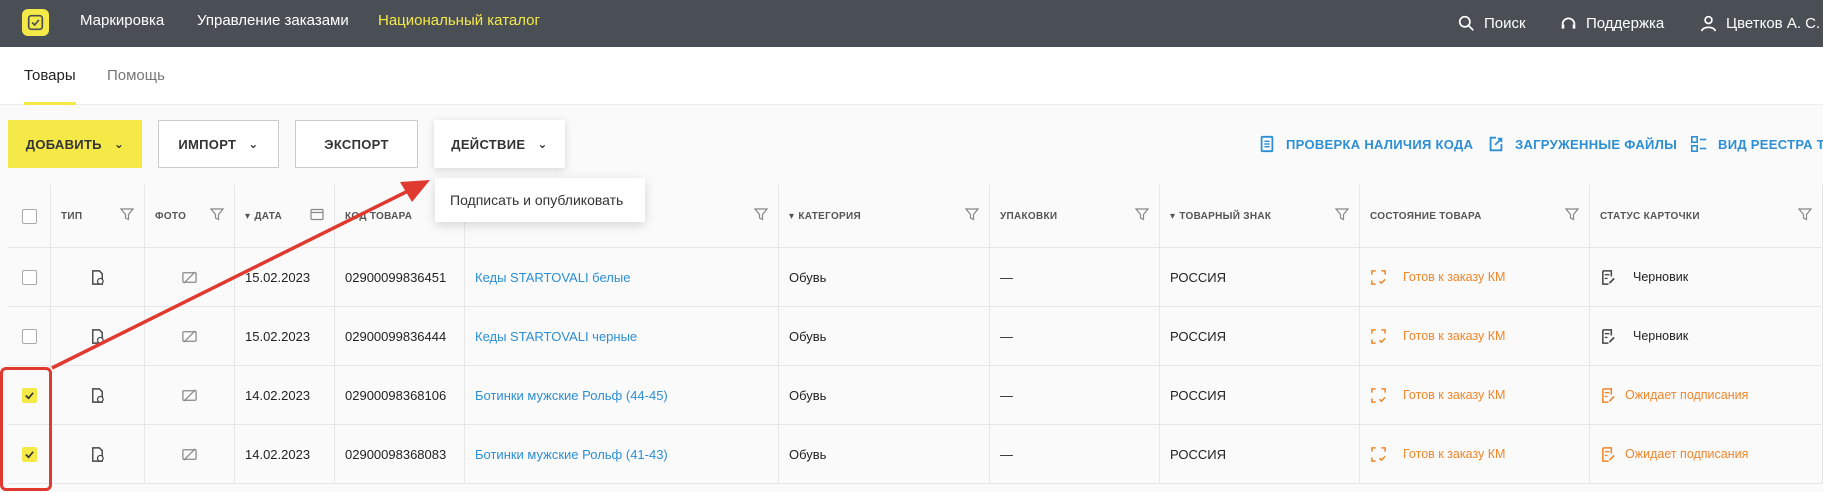 This screenshot has height=492, width=1823. Describe the element at coordinates (1496, 144) in the screenshot. I see `upload-file-icon` at that location.